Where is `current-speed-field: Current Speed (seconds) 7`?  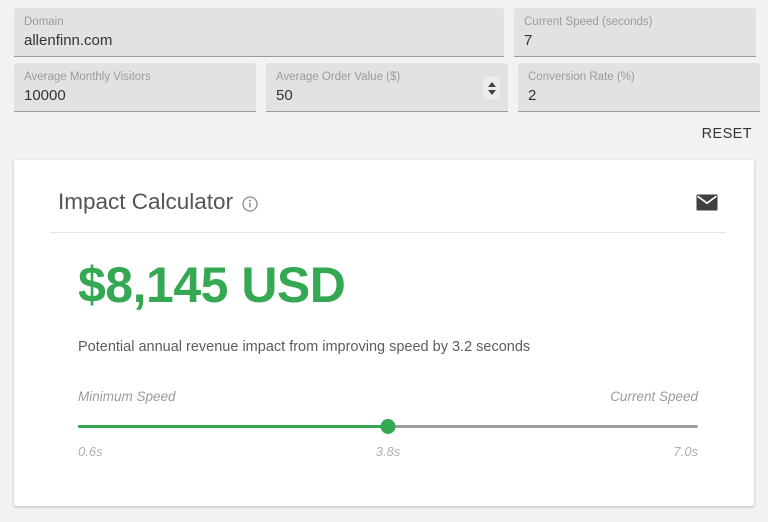 current-speed-field: Current Speed (seconds) 7 is located at coordinates (635, 32).